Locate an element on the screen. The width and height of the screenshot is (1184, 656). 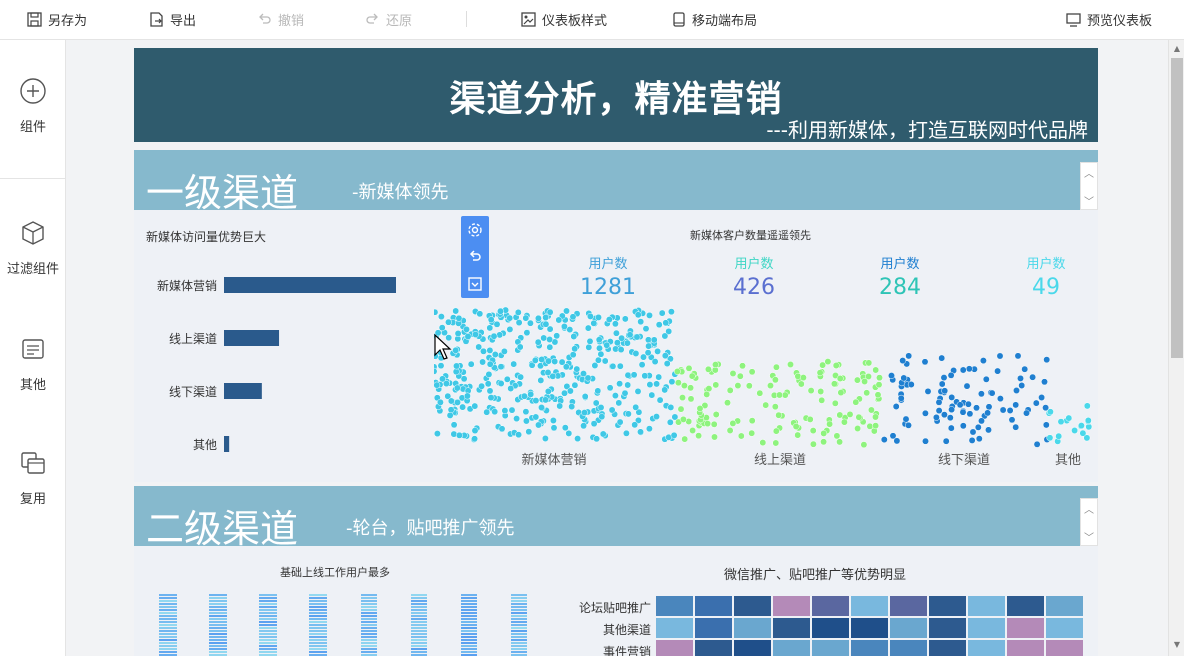
scroll-up-icon: ▲ is located at coordinates (1177, 49).